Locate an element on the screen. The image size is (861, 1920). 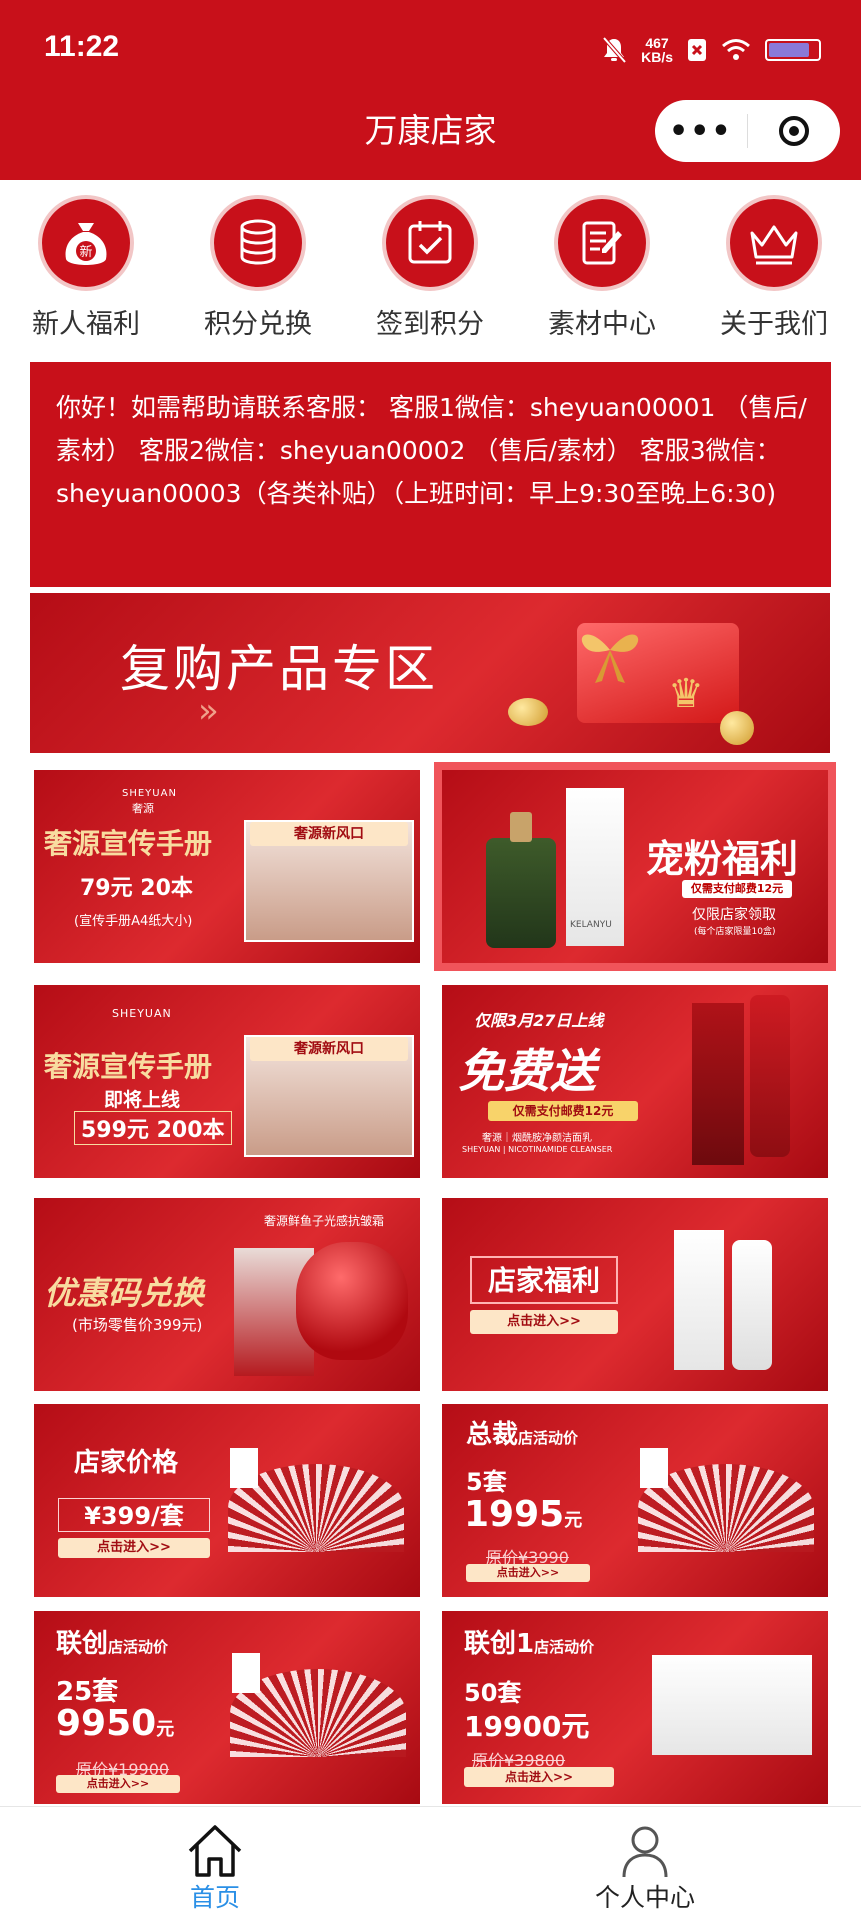
cleanser-tube-image is located at coordinates (770, 1076).